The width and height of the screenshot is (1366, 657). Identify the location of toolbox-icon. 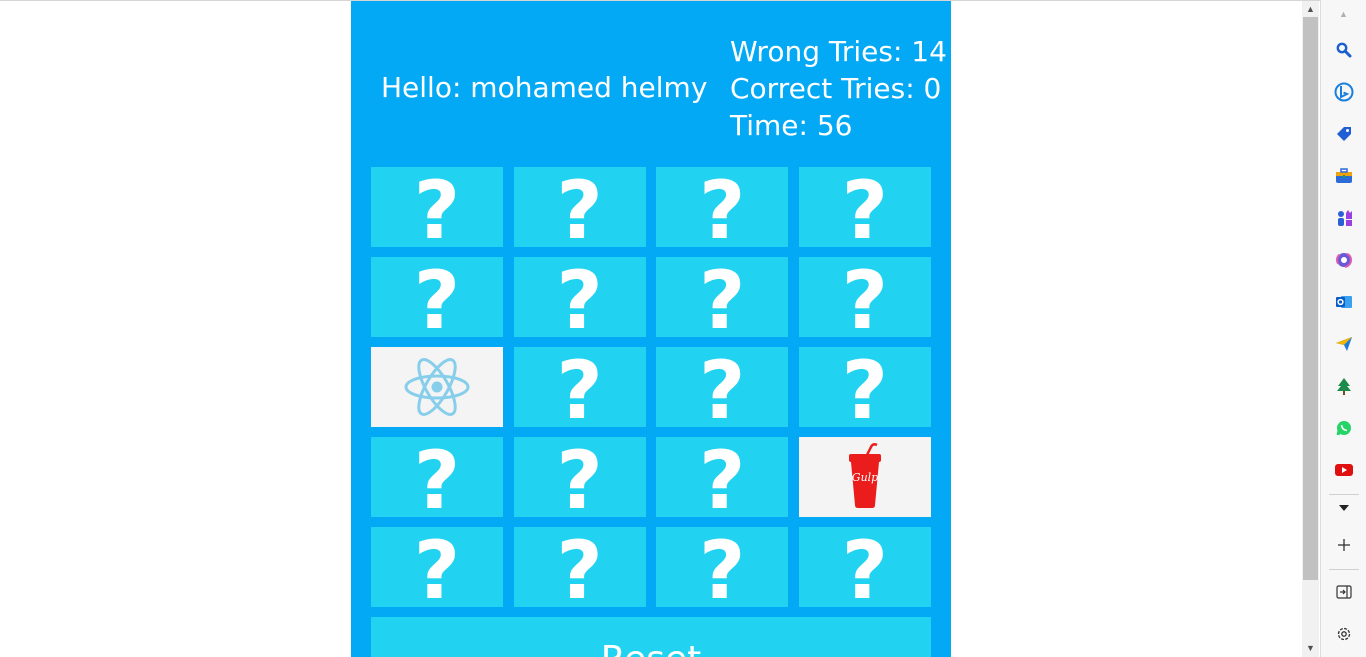
(1344, 176).